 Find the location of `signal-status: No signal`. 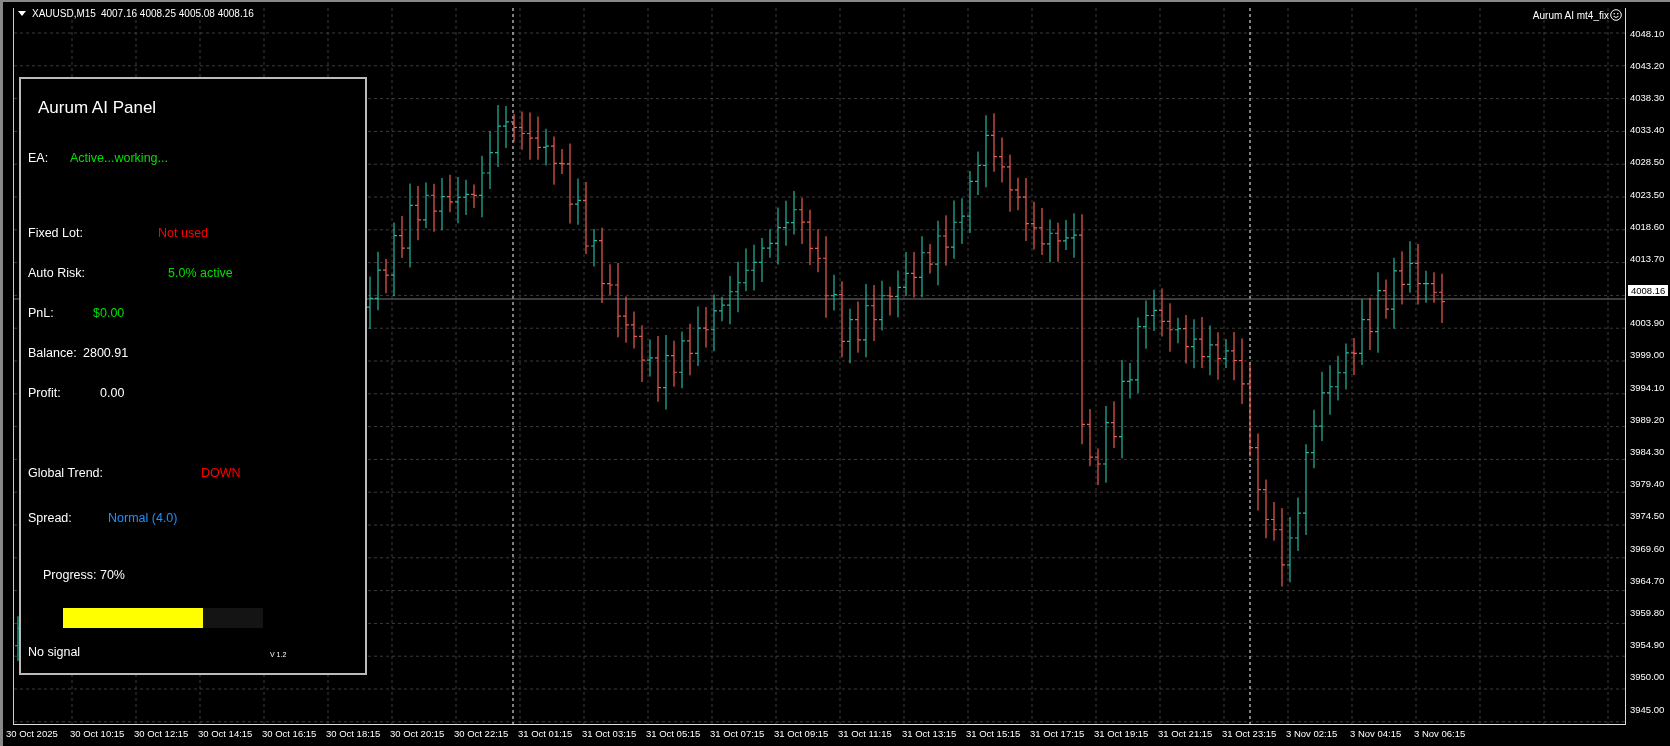

signal-status: No signal is located at coordinates (54, 652).